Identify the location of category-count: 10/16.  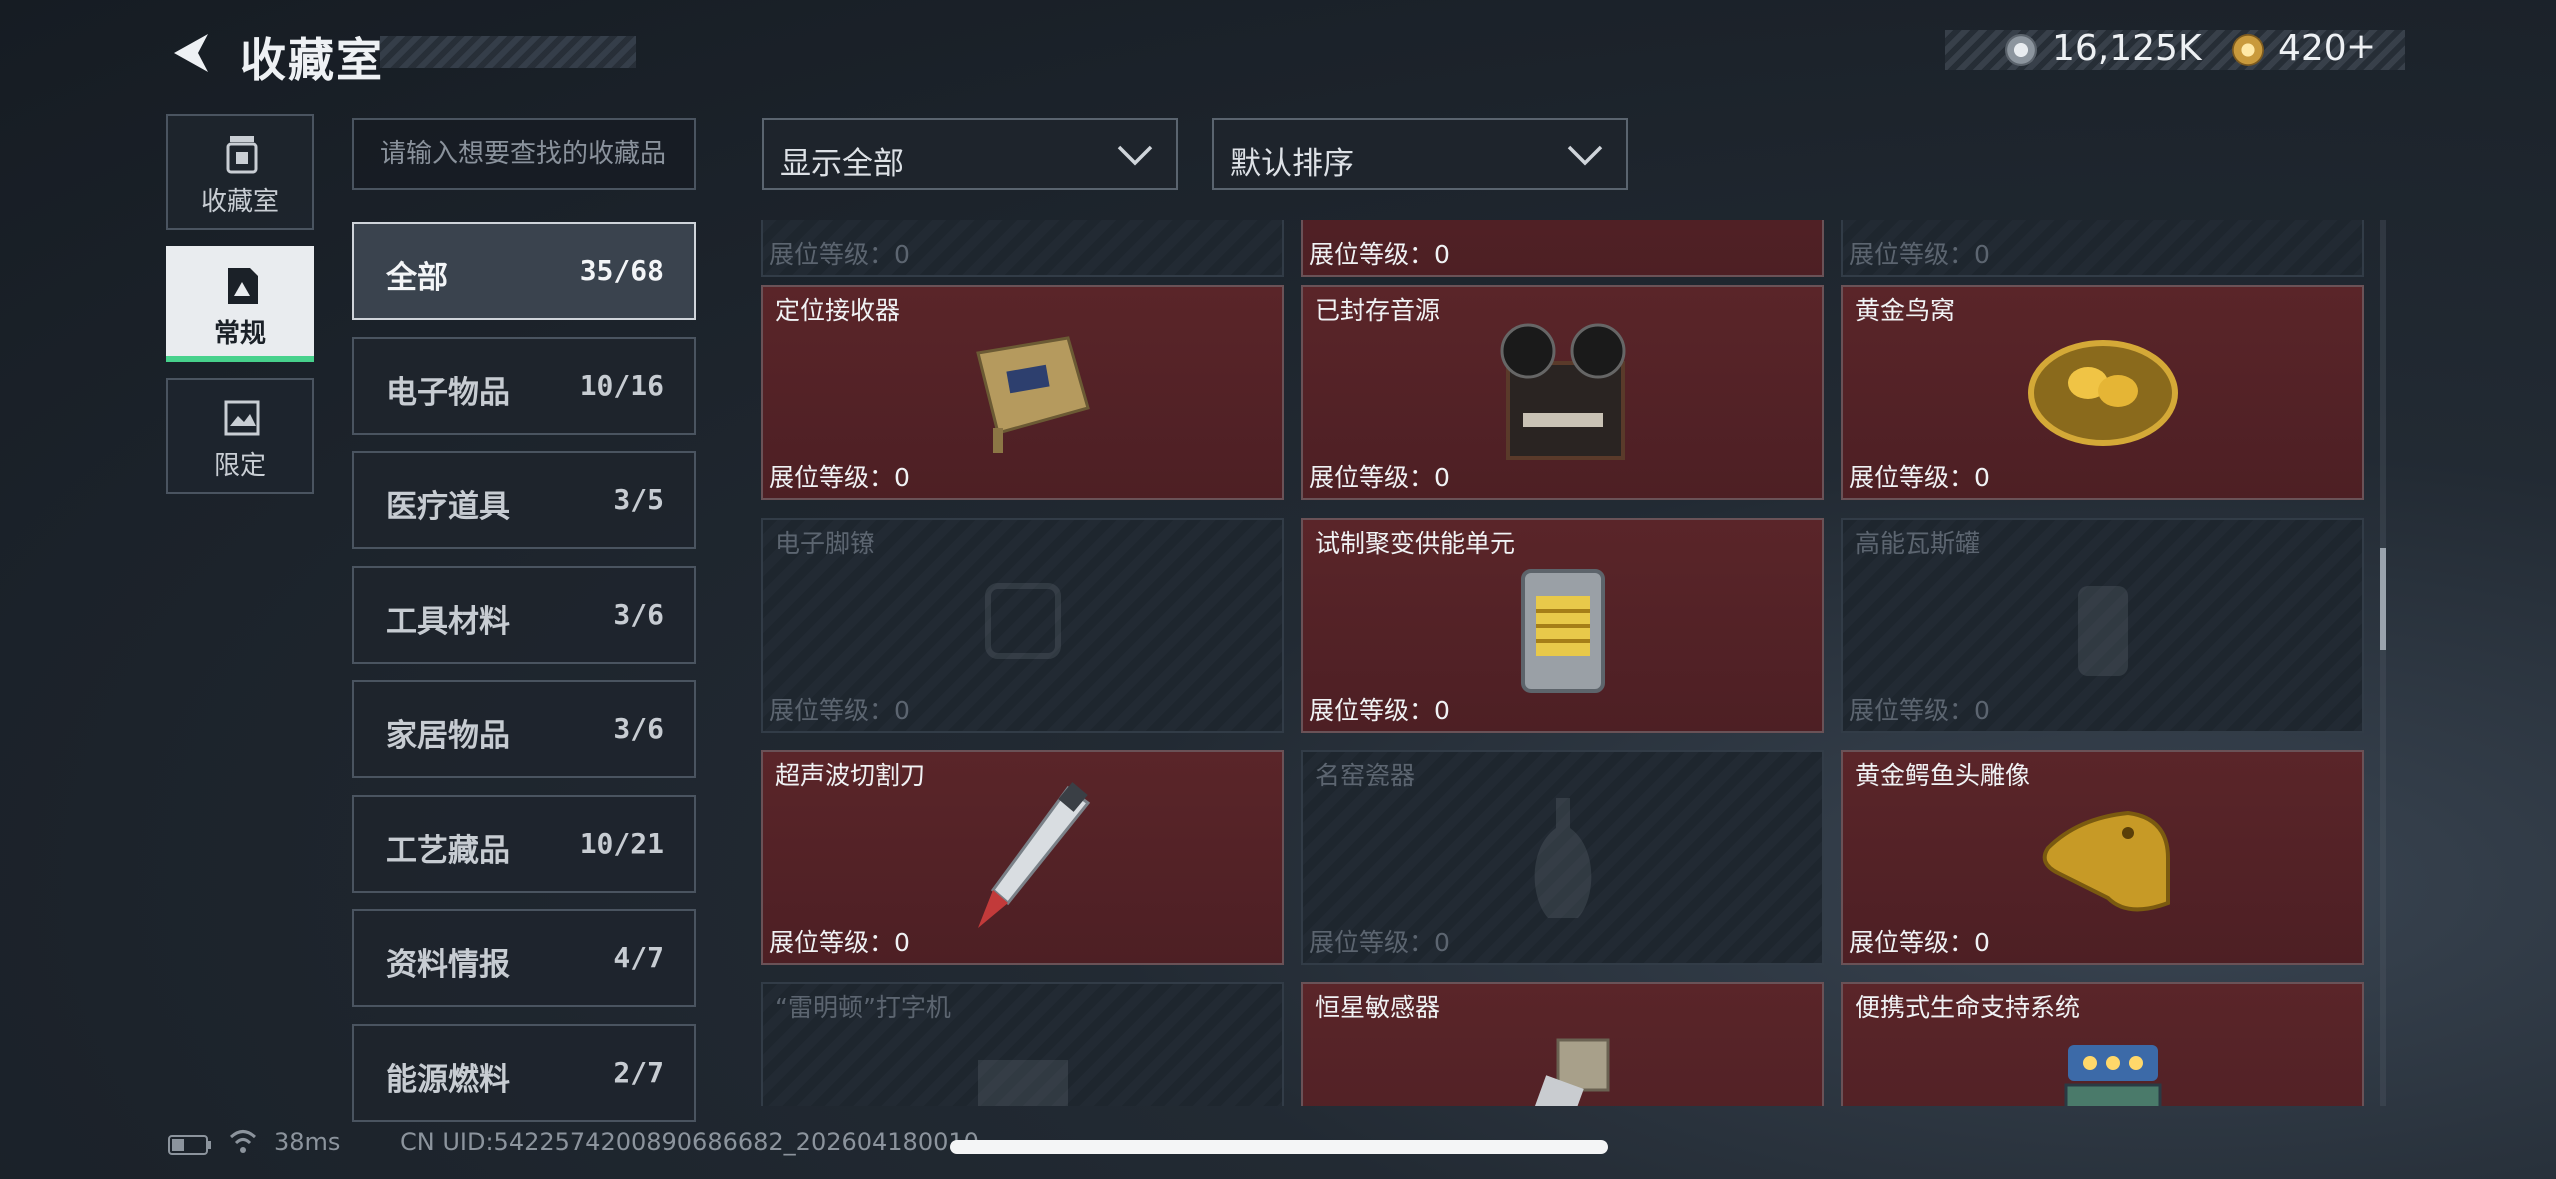
(621, 385).